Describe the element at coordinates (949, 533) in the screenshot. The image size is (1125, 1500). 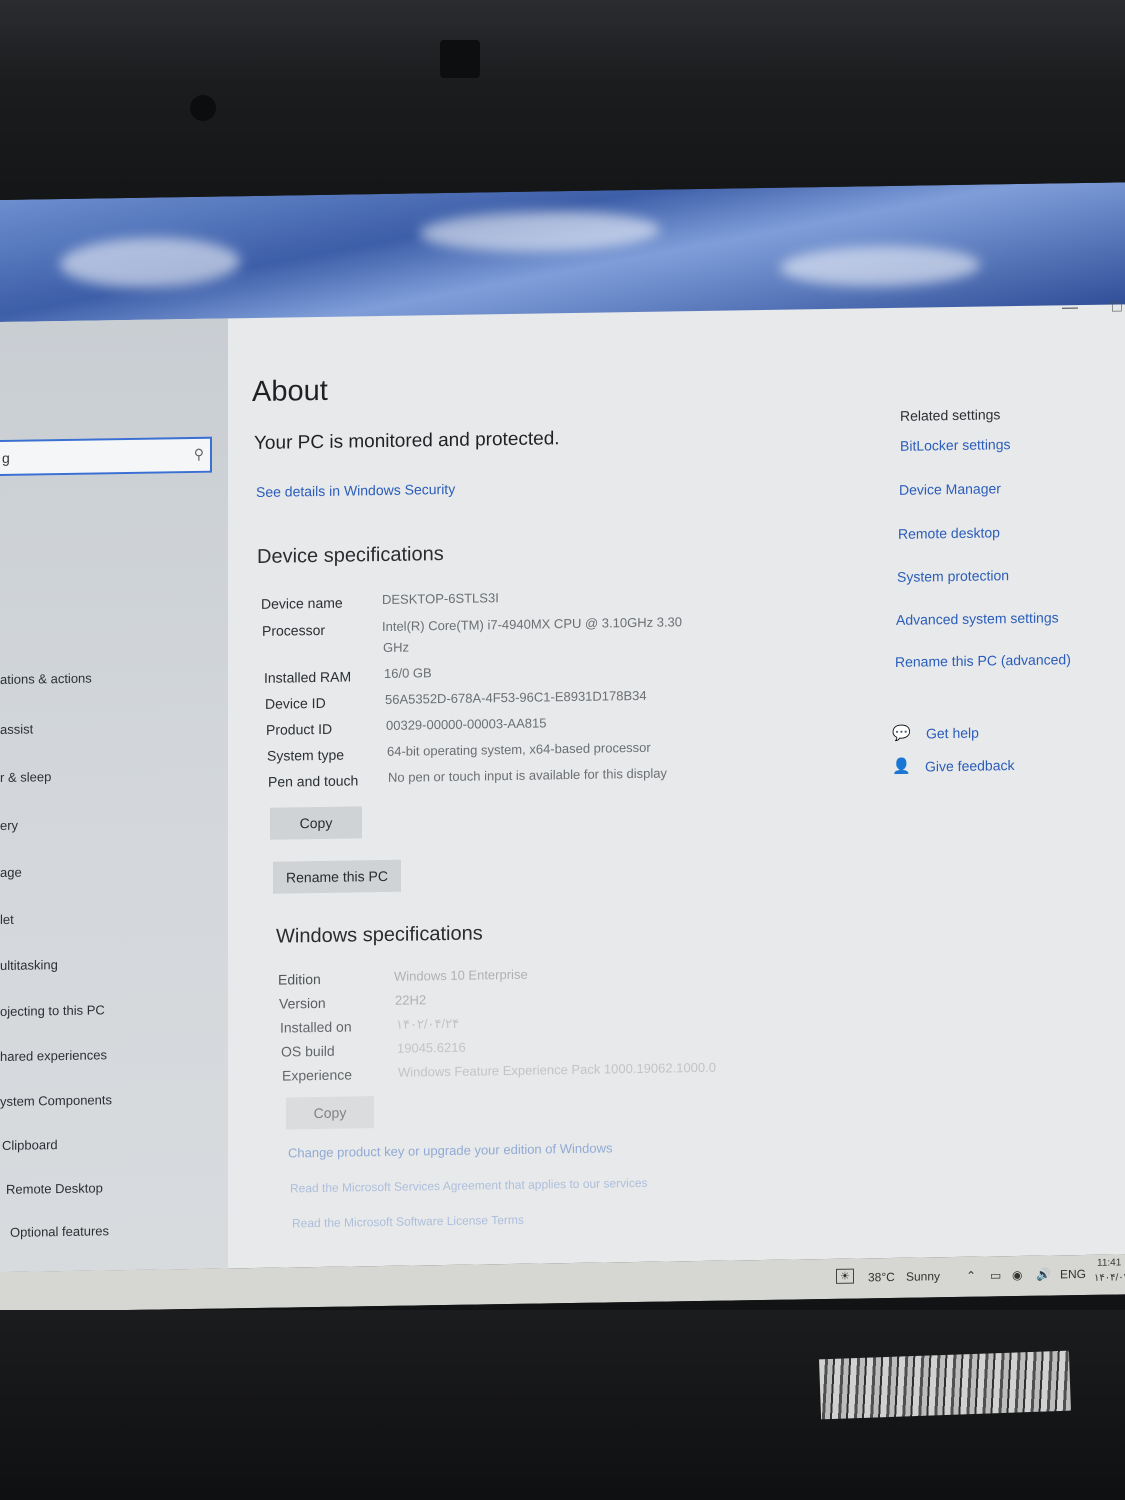
I see `remote-desktop-link: Remote desktop` at that location.